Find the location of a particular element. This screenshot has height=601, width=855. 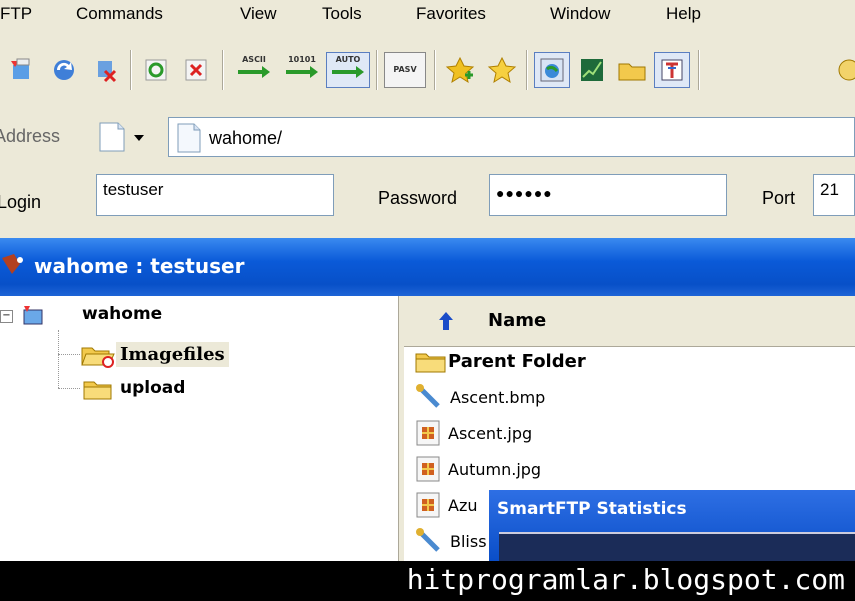

panel-title-bar: wahome : testuser is located at coordinates (427, 267).